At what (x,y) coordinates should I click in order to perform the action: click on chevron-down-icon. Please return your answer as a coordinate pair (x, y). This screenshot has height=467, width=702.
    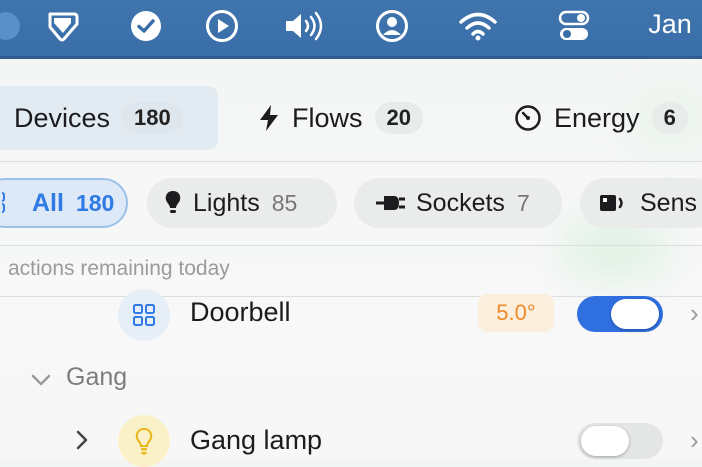
    Looking at the image, I should click on (41, 379).